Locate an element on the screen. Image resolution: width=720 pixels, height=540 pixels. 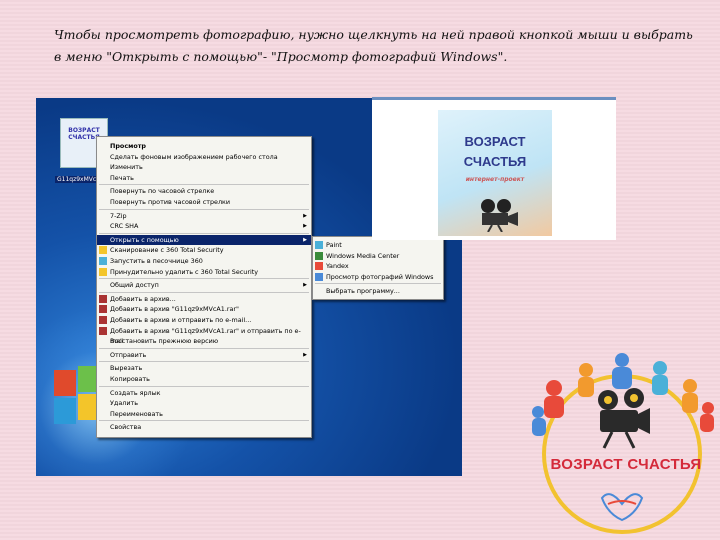
submenu-item-label: Yandex is located at coordinates (337, 266).